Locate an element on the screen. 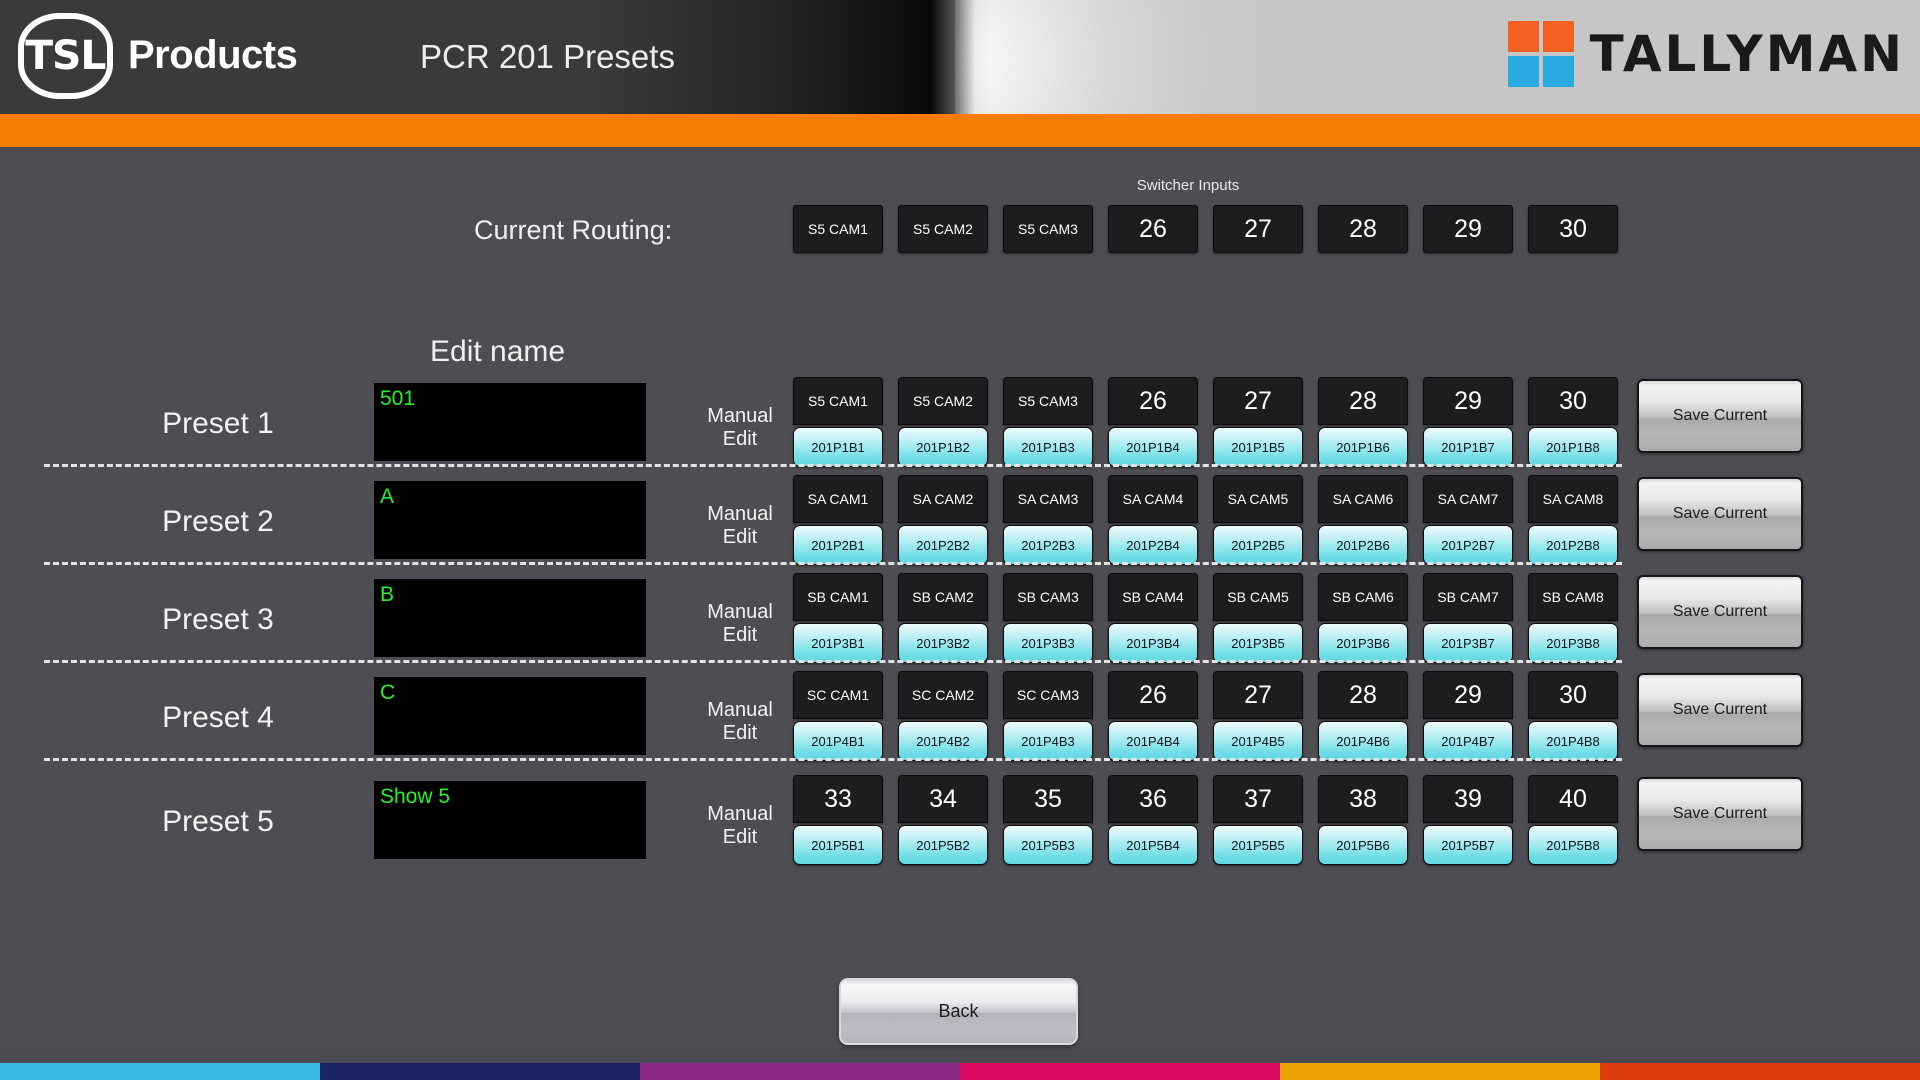 This screenshot has width=1920, height=1080. destination-button: 201P4B1 is located at coordinates (838, 741).